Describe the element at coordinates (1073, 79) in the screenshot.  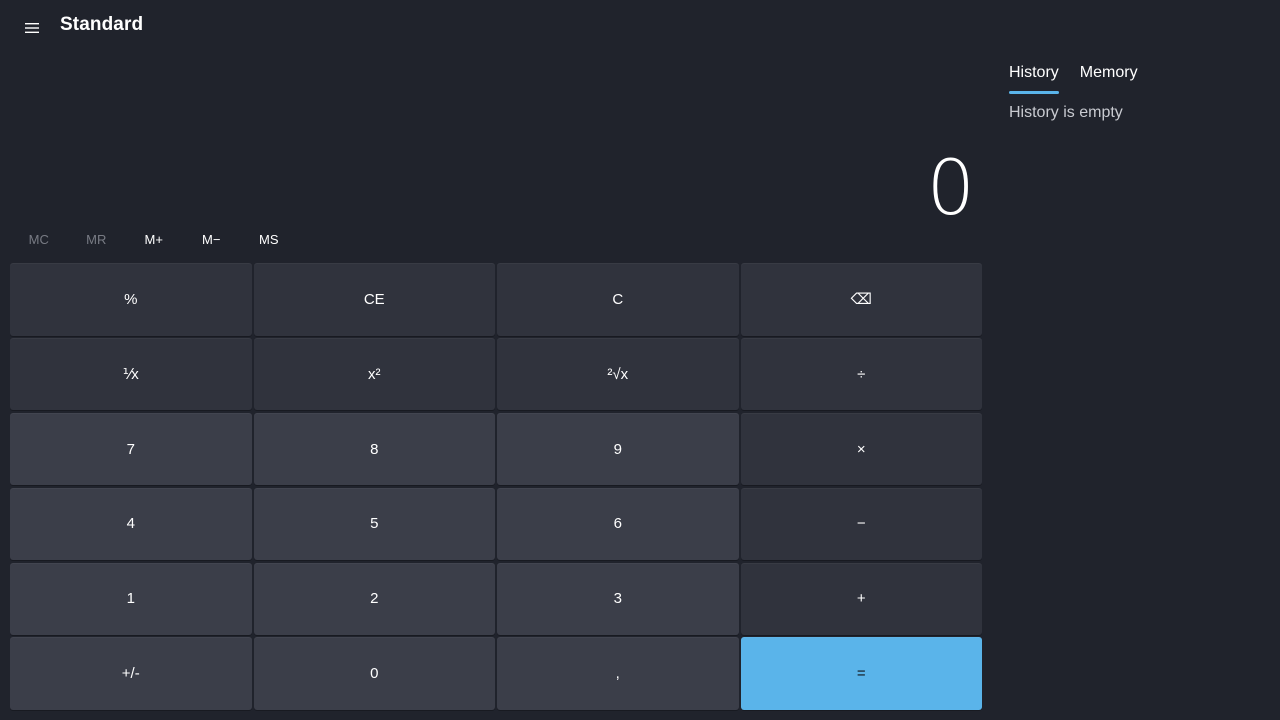
I see `side-panel-tabs: History Memory` at that location.